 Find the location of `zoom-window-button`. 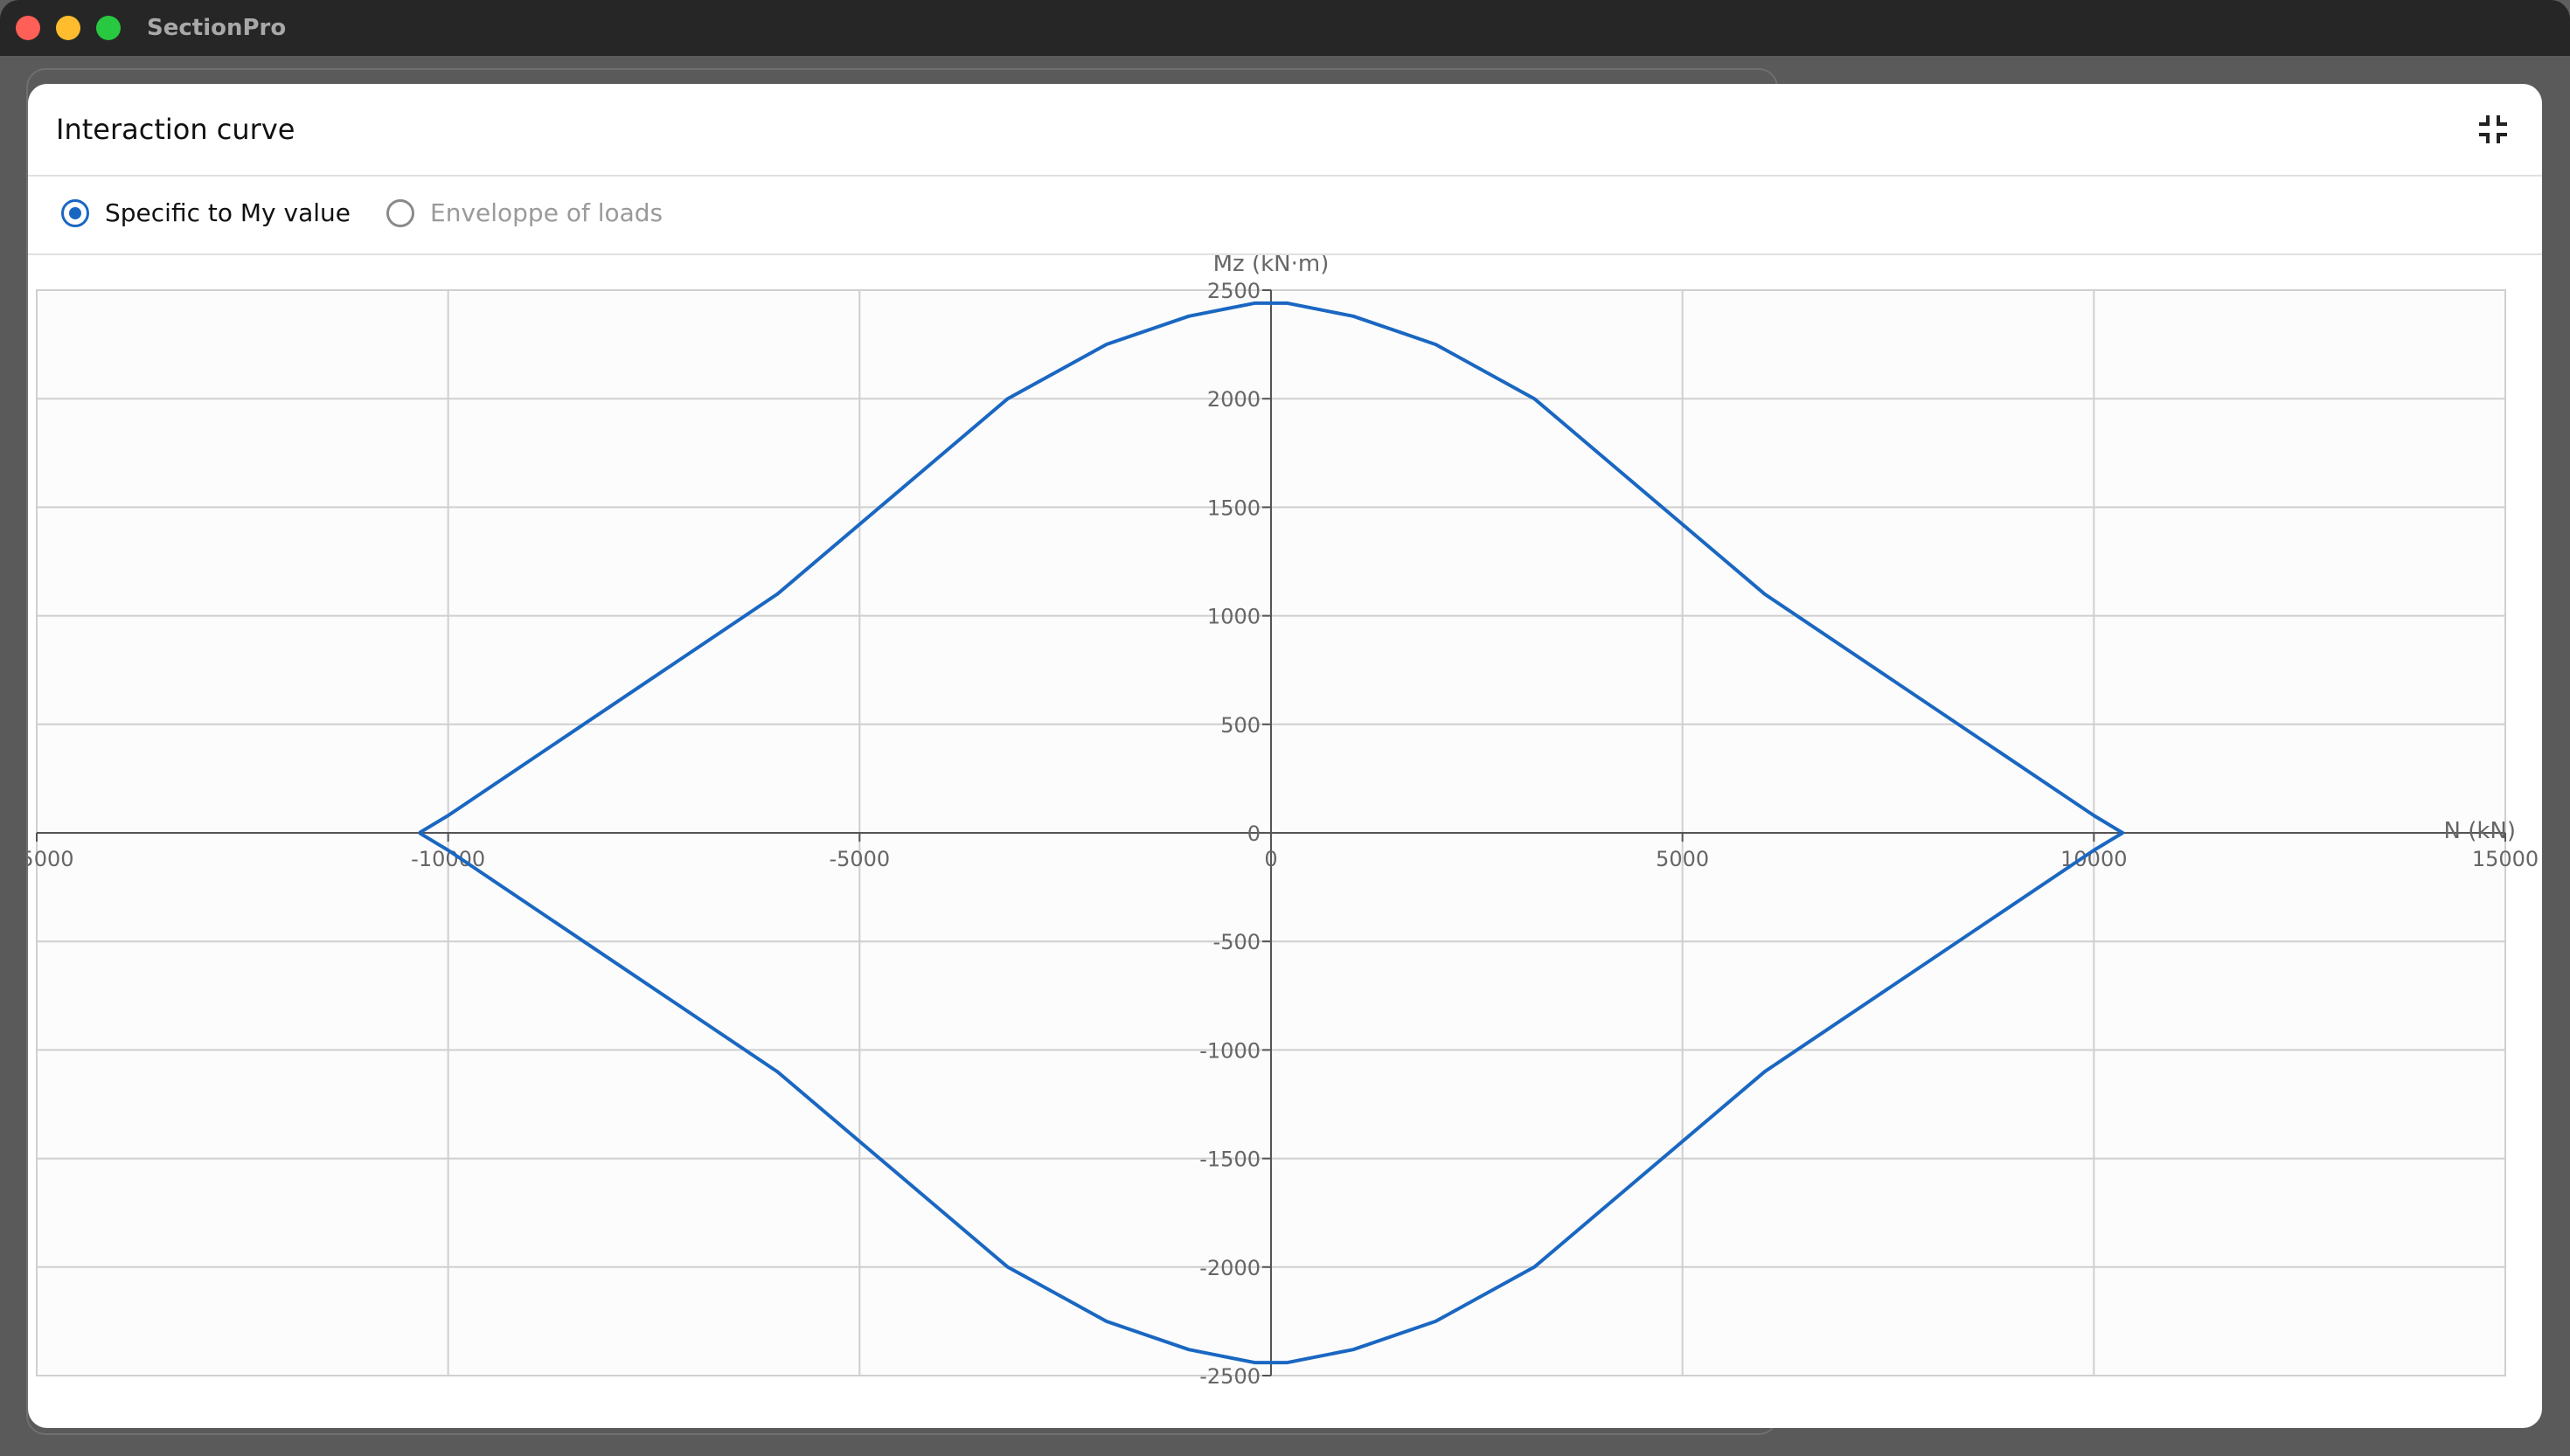

zoom-window-button is located at coordinates (108, 28).